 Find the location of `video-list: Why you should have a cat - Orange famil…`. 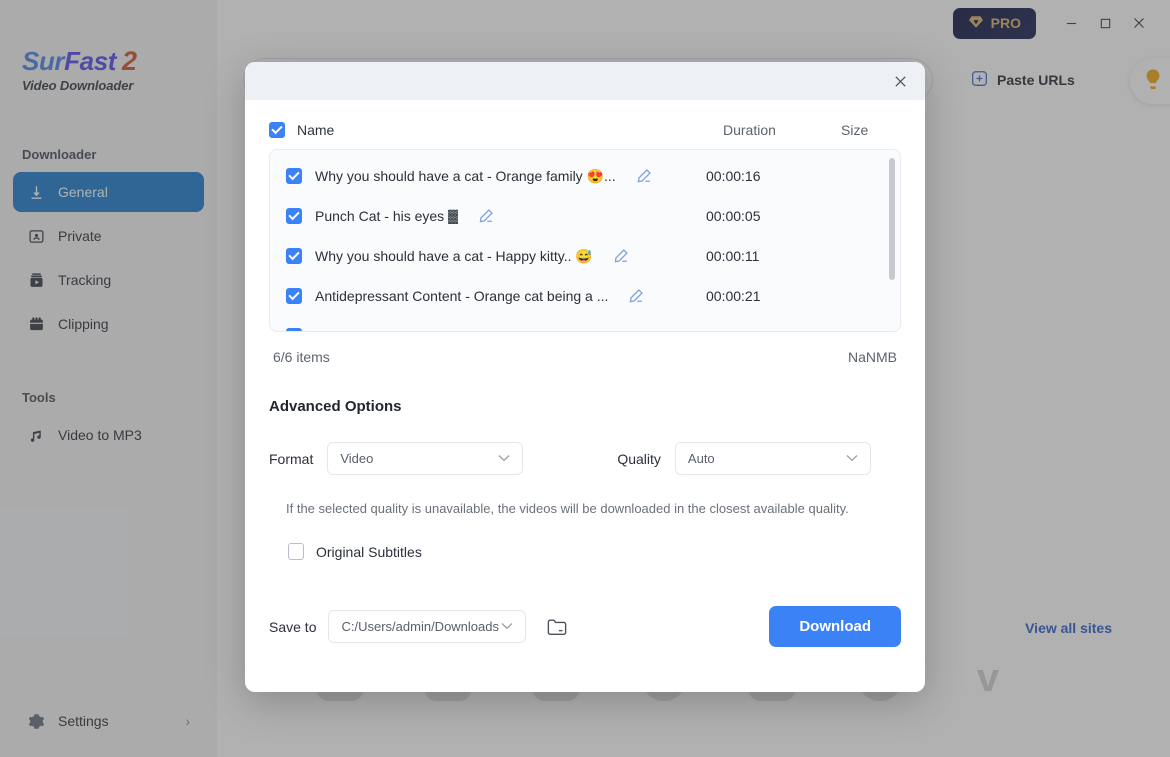

video-list: Why you should have a cat - Orange famil… is located at coordinates (585, 240).